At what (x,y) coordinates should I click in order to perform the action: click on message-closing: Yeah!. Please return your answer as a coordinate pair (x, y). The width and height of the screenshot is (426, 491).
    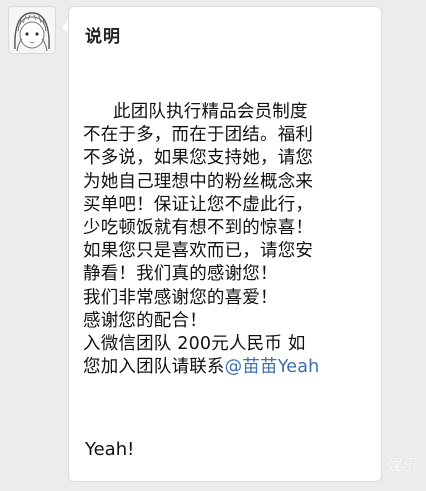
    Looking at the image, I should click on (110, 449).